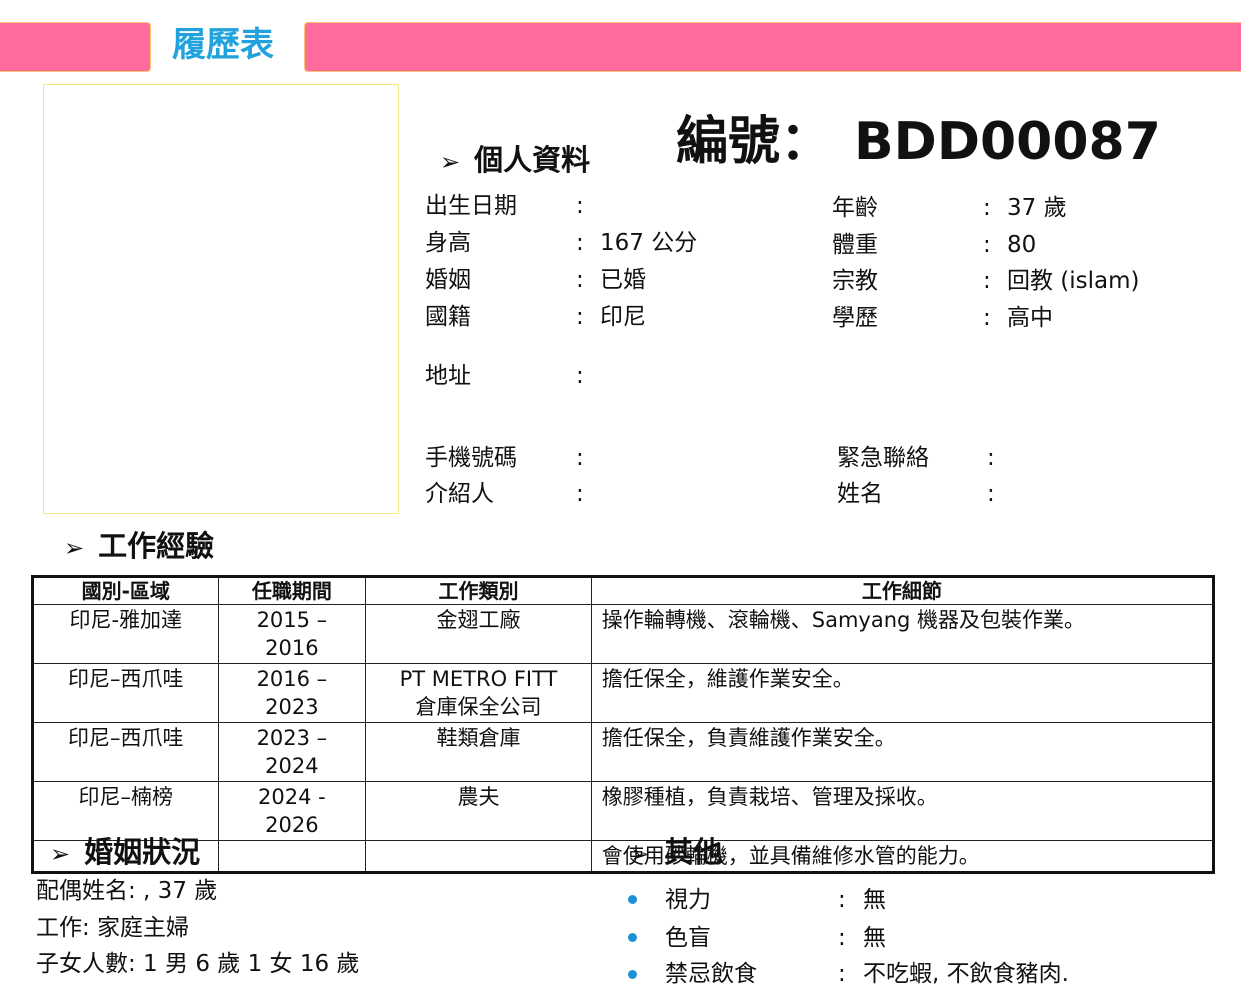 The width and height of the screenshot is (1241, 993). Describe the element at coordinates (580, 458) in the screenshot. I see `phone-colon: :` at that location.